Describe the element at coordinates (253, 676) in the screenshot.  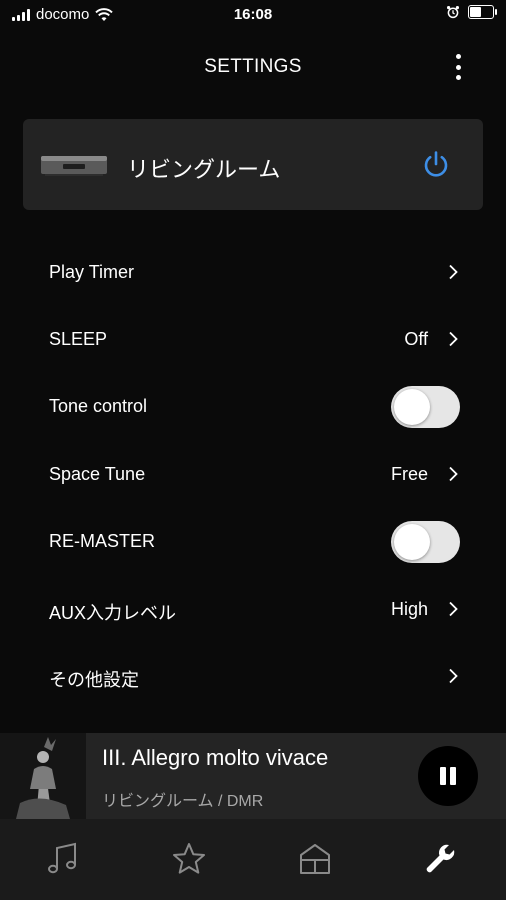
I see `setting-row-other-settings: その他設定` at that location.